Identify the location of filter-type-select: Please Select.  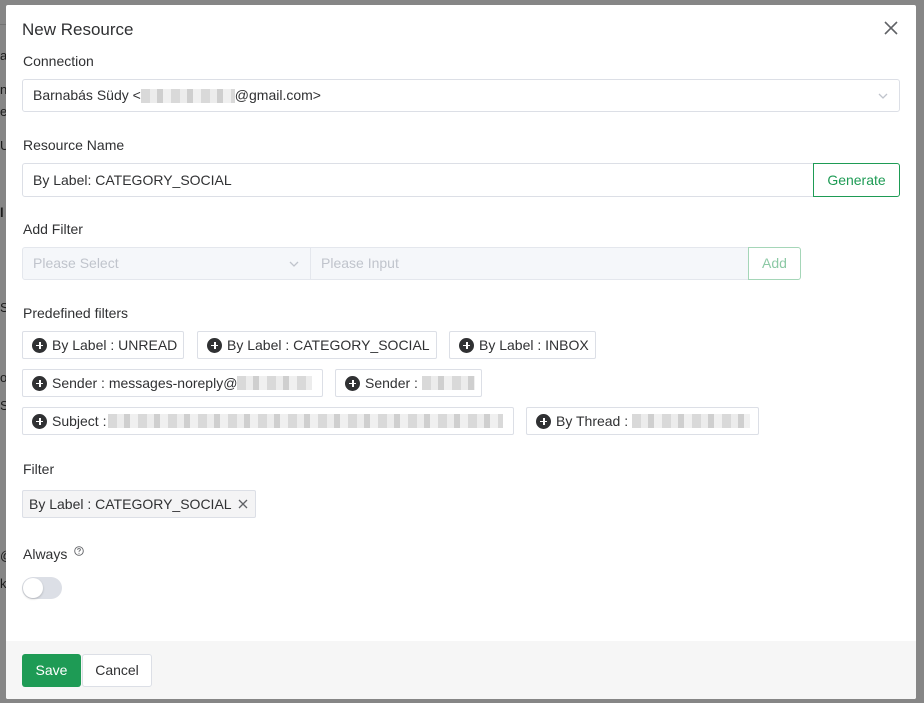
(166, 263).